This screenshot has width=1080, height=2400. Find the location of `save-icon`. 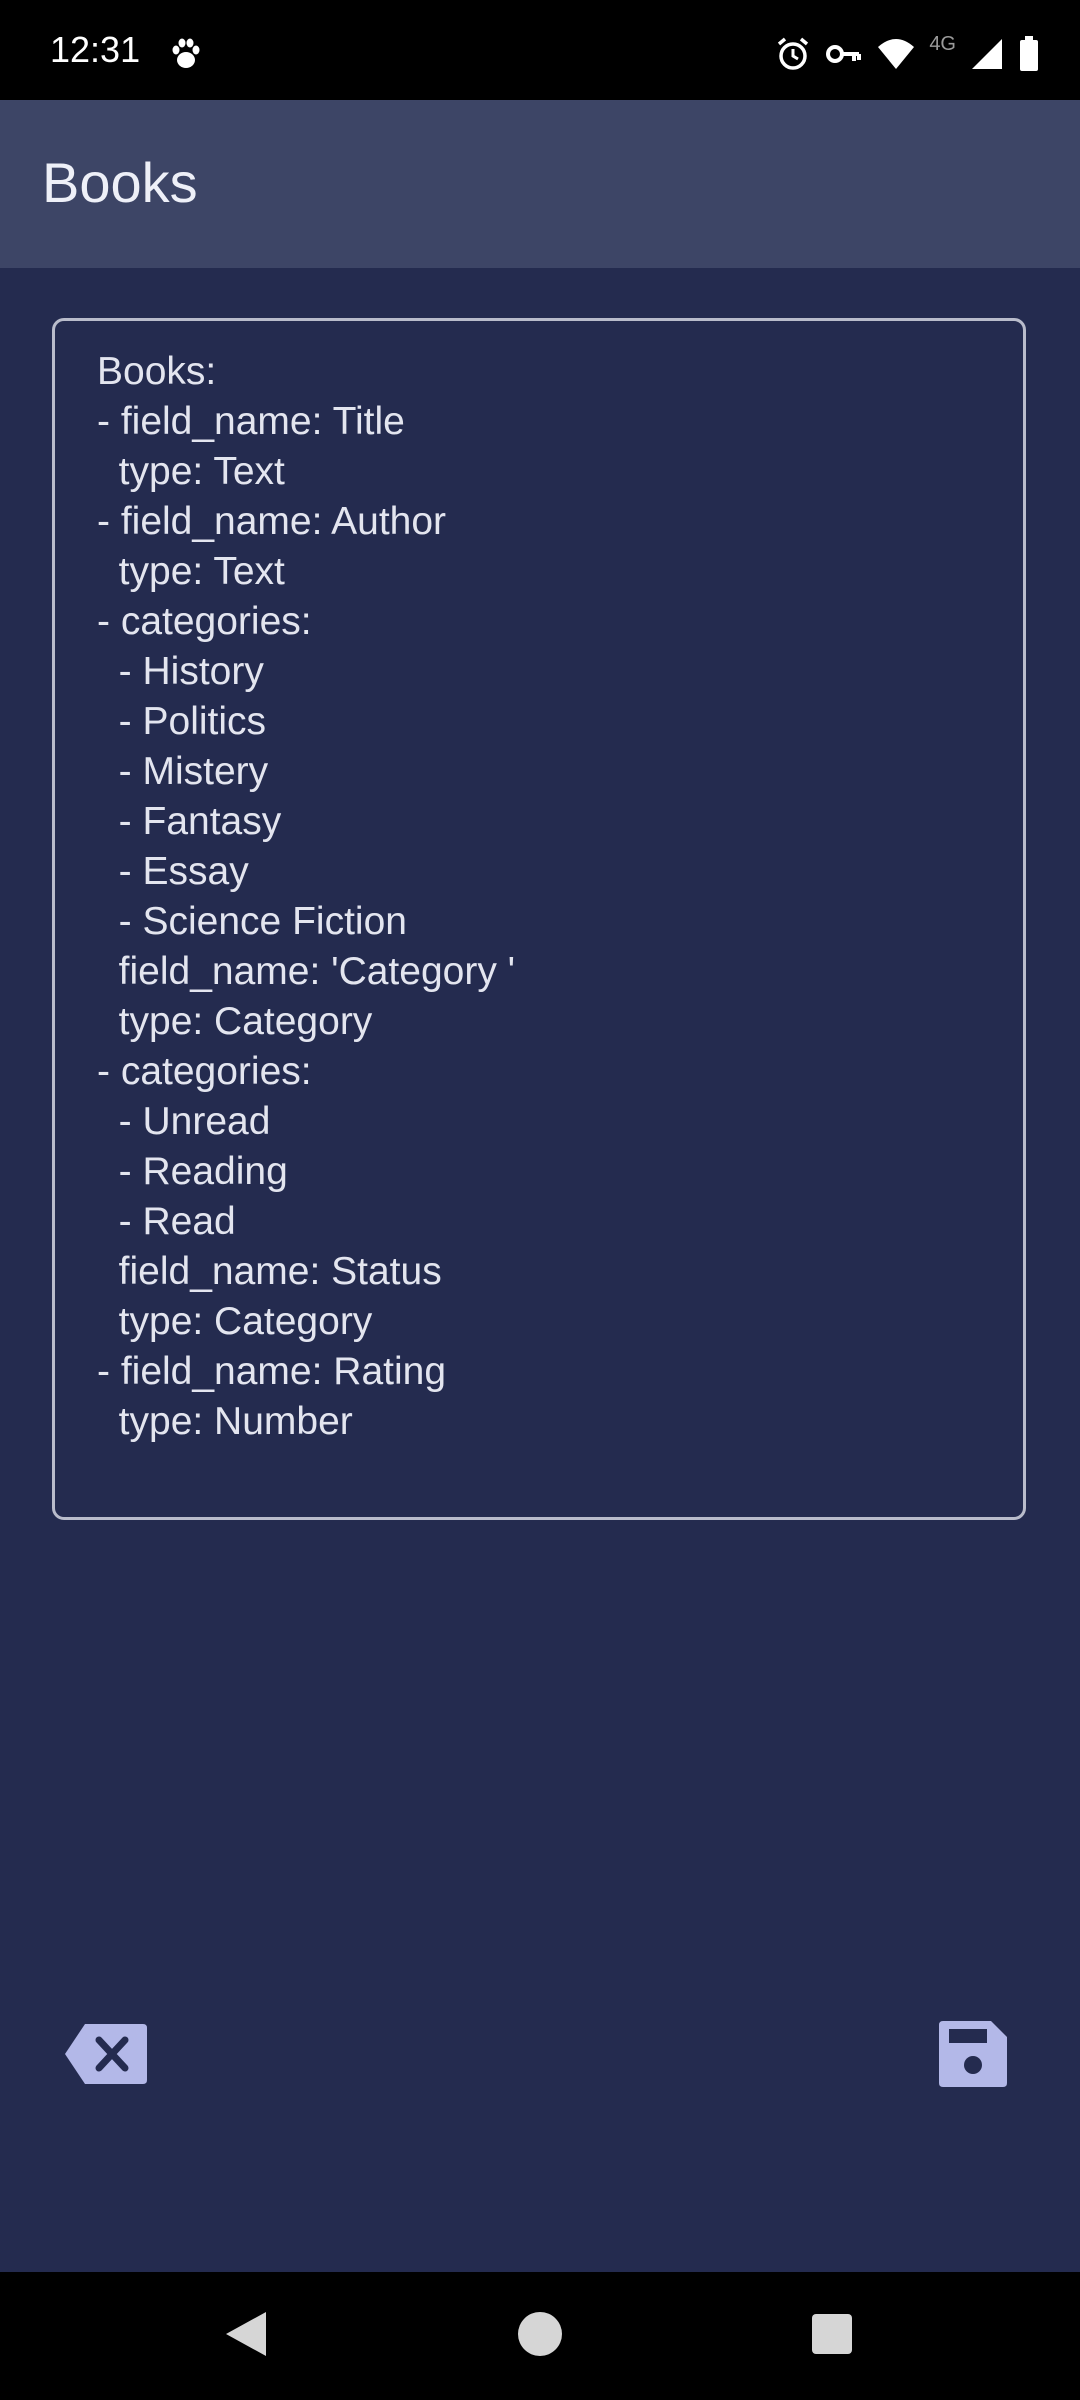

save-icon is located at coordinates (973, 2056).